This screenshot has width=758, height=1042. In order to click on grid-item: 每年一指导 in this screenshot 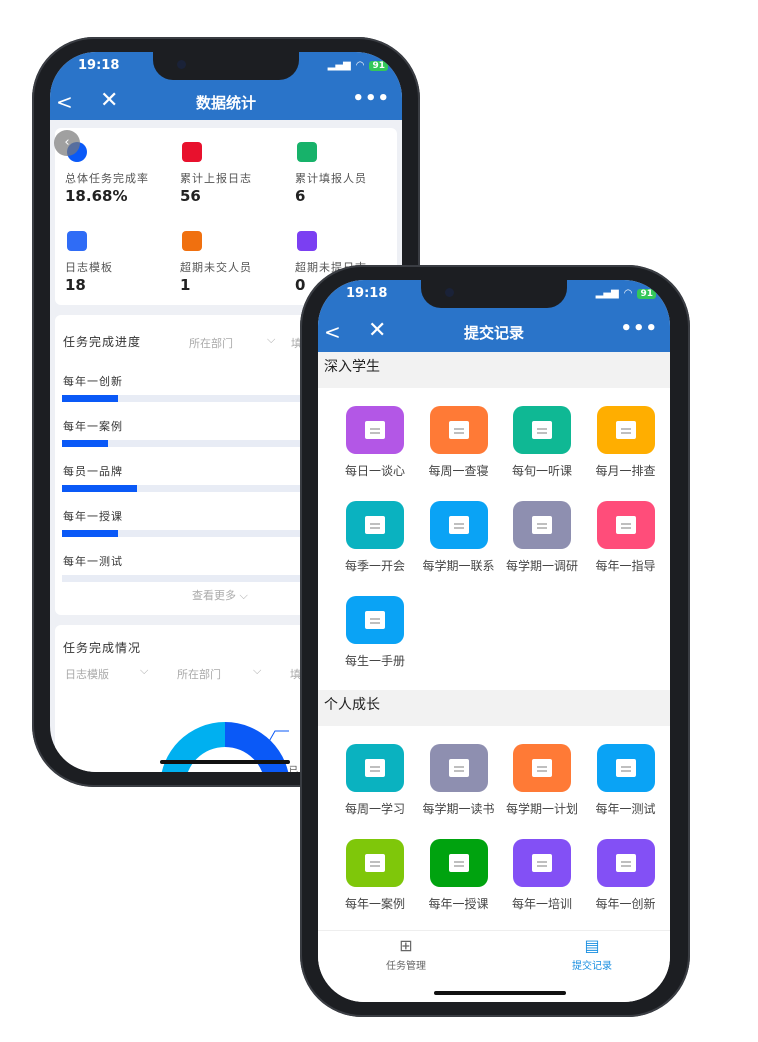, I will do `click(626, 537)`.